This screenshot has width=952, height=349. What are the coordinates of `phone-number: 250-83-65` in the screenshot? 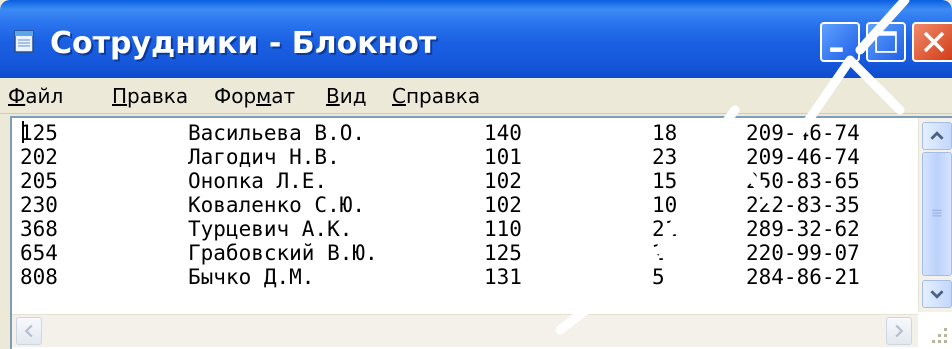 It's located at (803, 181).